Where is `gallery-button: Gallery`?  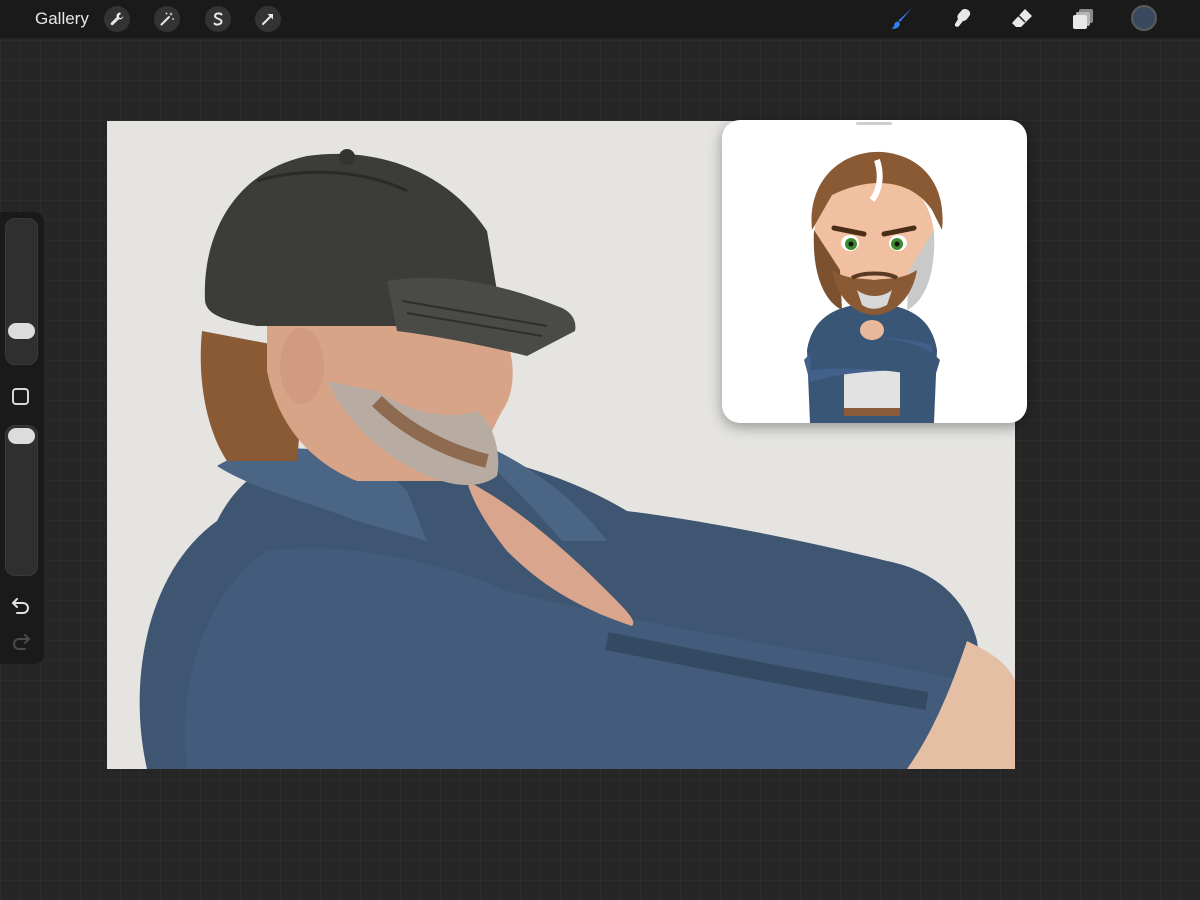 gallery-button: Gallery is located at coordinates (62, 19).